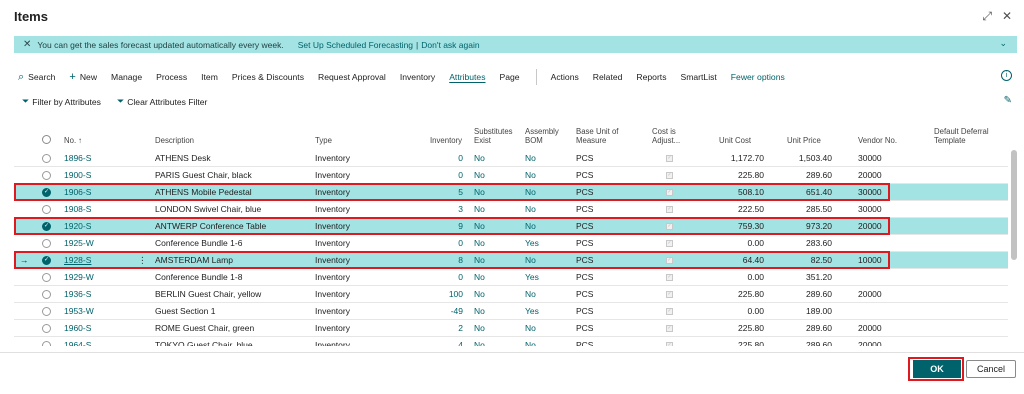 The image size is (1024, 394). What do you see at coordinates (77, 209) in the screenshot?
I see `item-no-link: 1908-S` at bounding box center [77, 209].